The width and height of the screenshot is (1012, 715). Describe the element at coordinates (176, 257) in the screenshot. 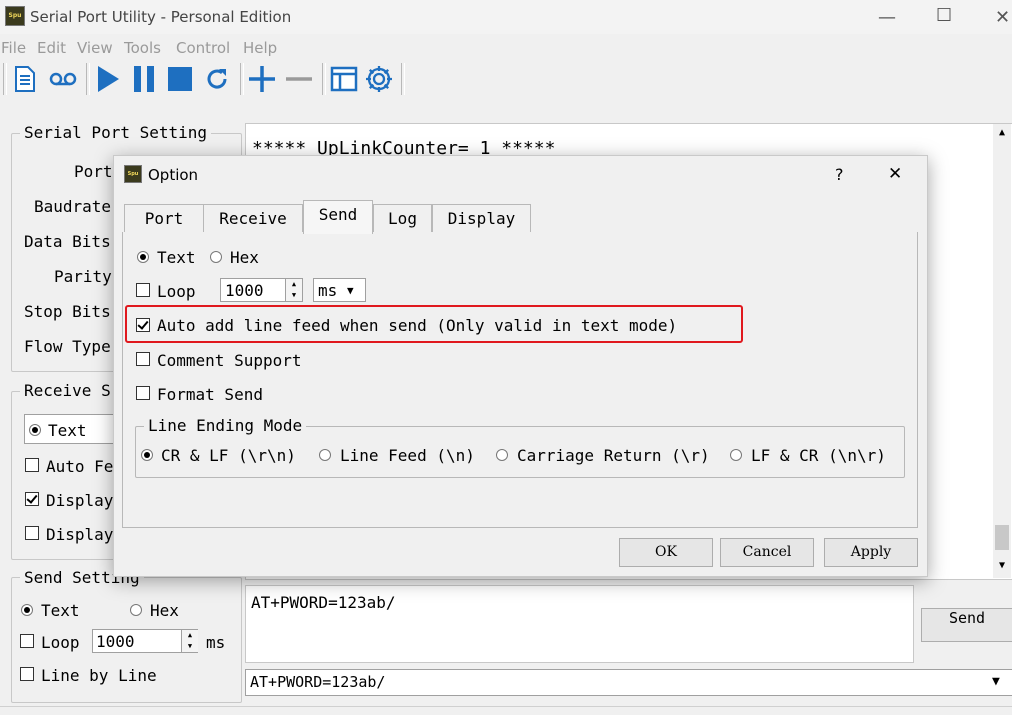

I see `dialog-text-label: Text` at that location.